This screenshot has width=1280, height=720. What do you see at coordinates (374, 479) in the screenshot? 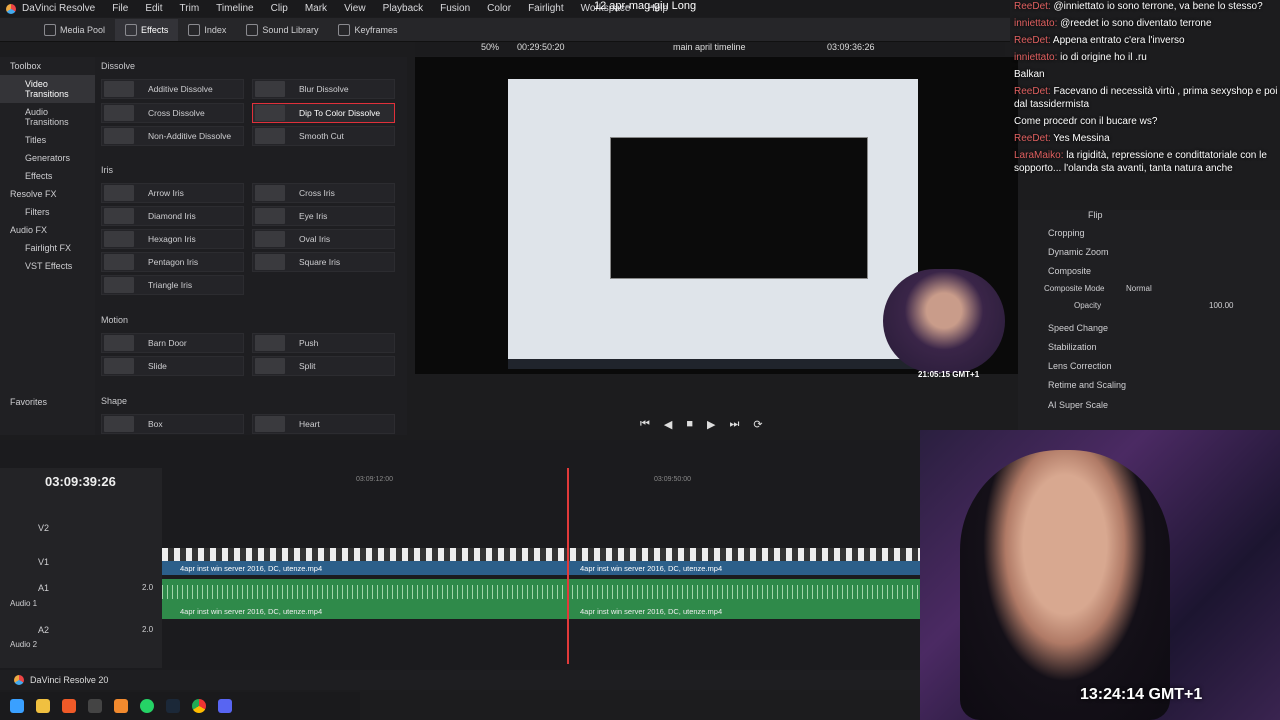
I see `ruler-tick-1: 03:09:12:00` at bounding box center [374, 479].